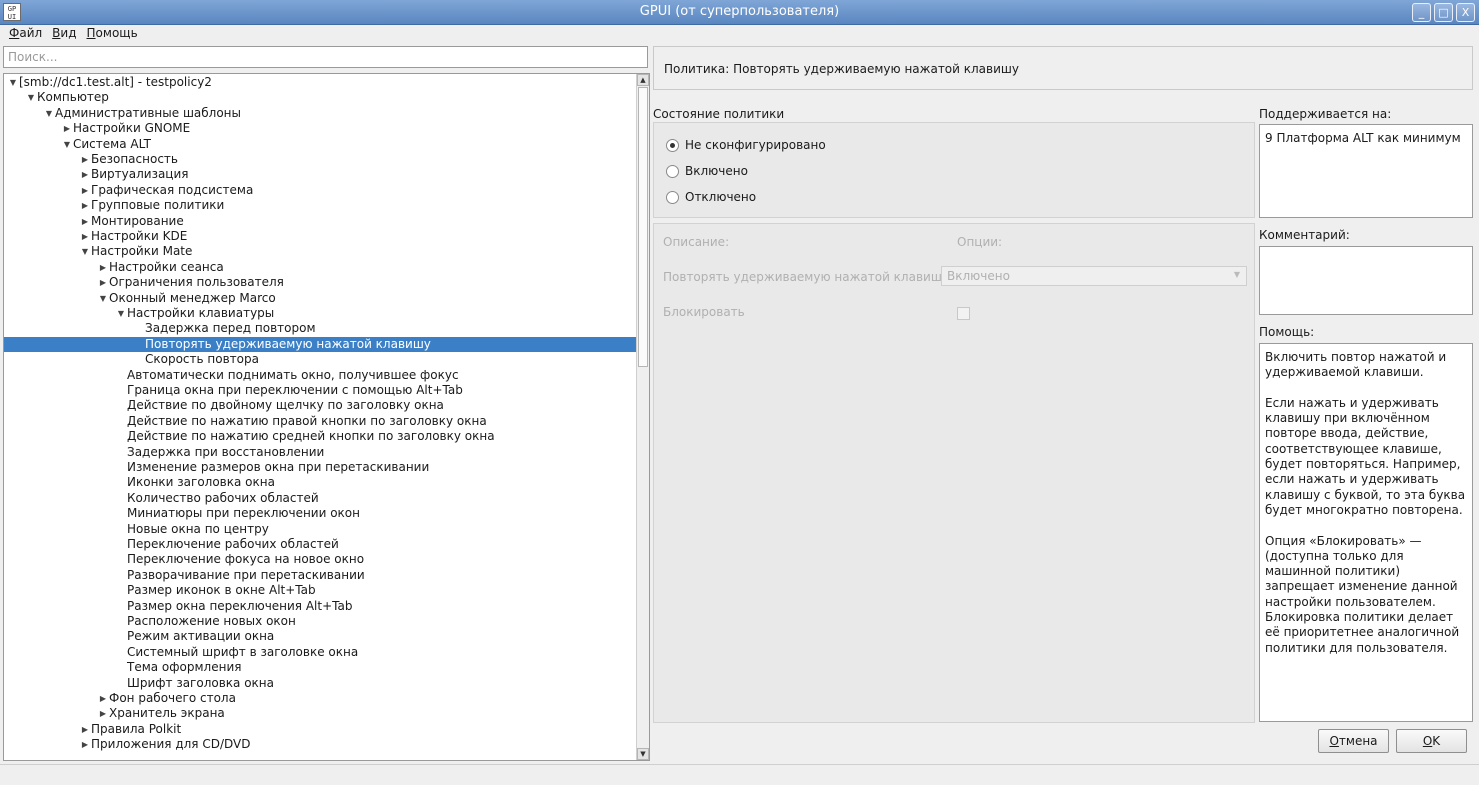 This screenshot has height=785, width=1479. I want to click on tree-item: ▼ Настройки клавиатуры, so click(320, 313).